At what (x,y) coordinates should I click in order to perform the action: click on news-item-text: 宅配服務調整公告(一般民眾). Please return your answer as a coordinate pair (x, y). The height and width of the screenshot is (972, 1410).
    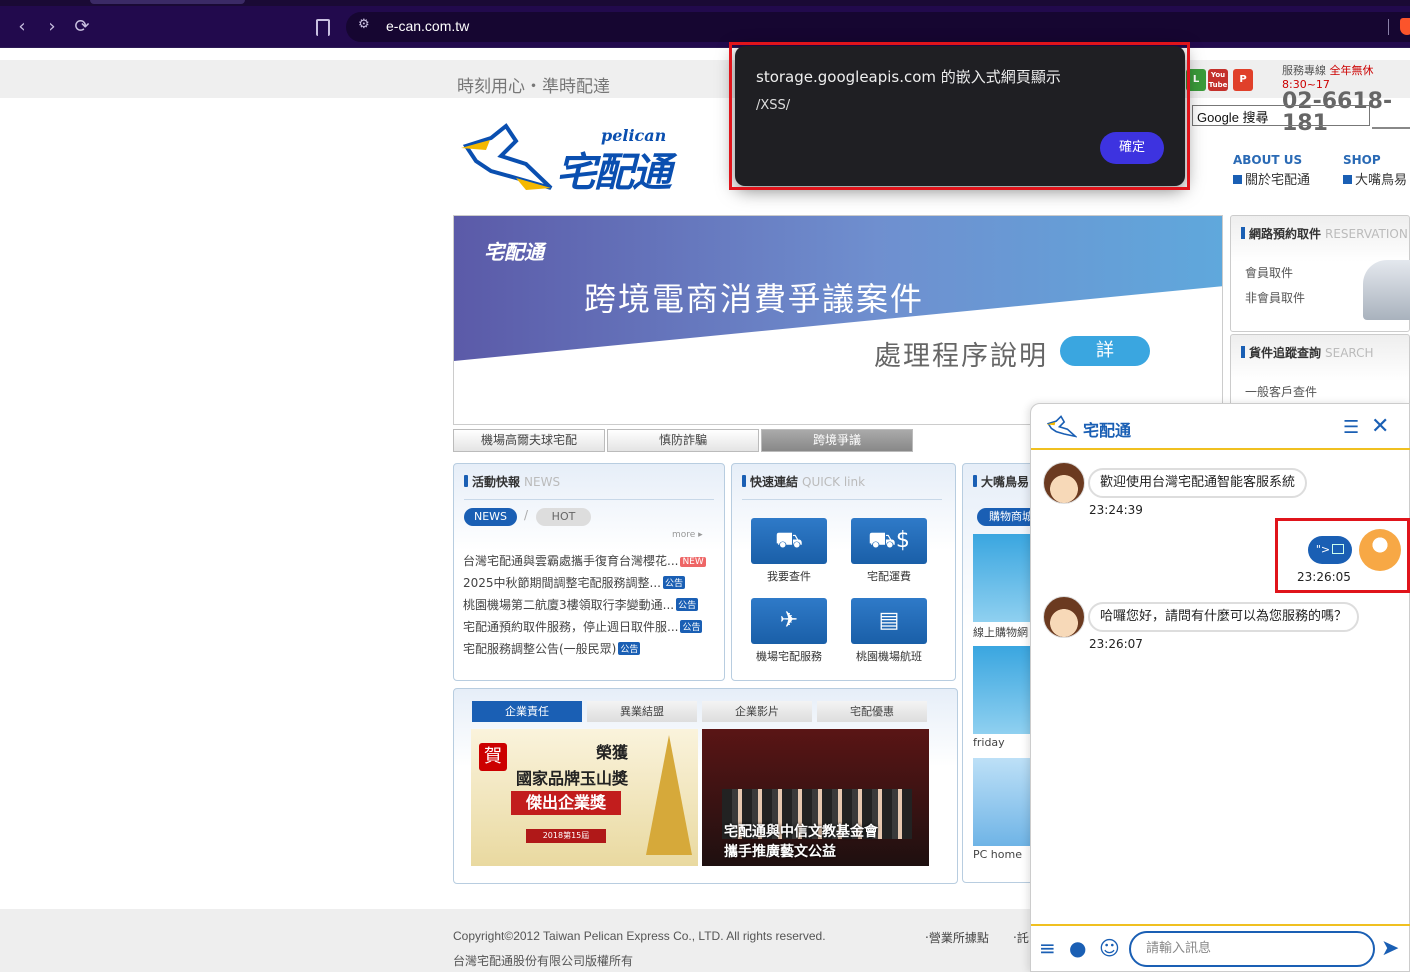
    Looking at the image, I should click on (539, 649).